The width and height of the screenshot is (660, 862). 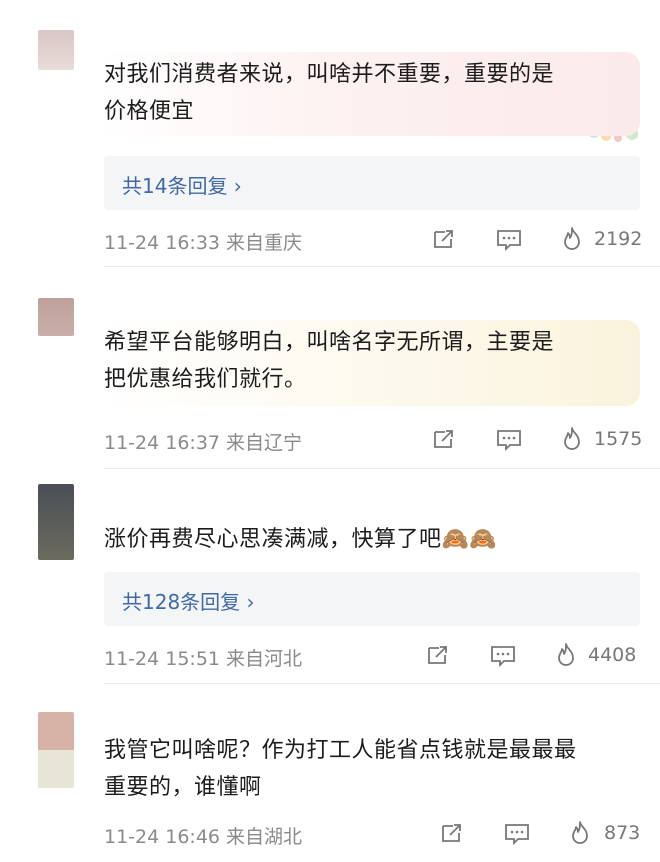 What do you see at coordinates (329, 361) in the screenshot?
I see `comment-text: 希望平台能够明白，叫啥名字无所谓，主要是 把优惠给我们就行。` at bounding box center [329, 361].